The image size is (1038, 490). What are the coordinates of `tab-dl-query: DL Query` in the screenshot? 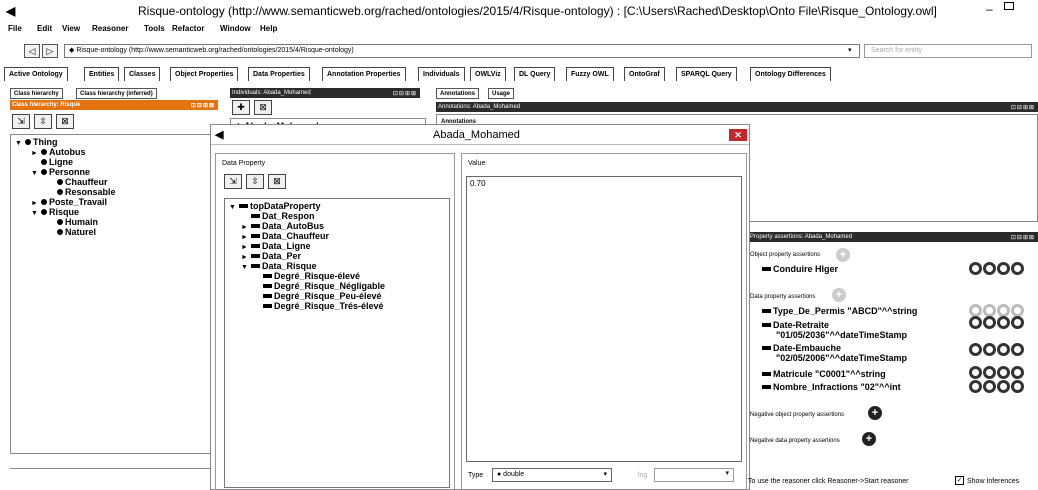 It's located at (535, 74).